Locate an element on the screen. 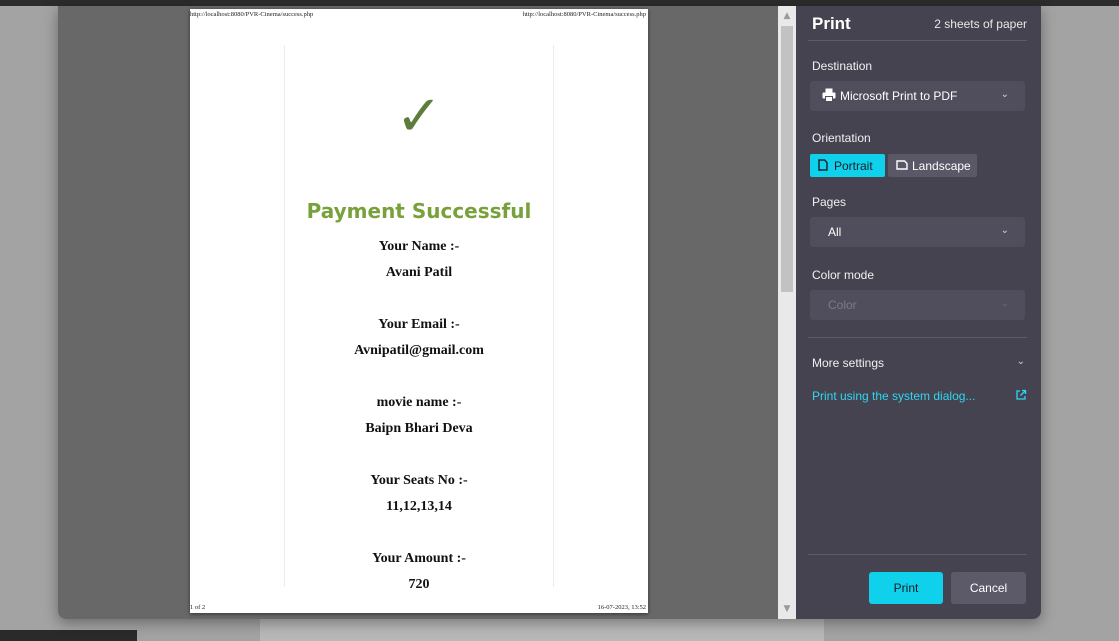 This screenshot has height=641, width=1119. seats-value: 11,12,13,14 is located at coordinates (419, 506).